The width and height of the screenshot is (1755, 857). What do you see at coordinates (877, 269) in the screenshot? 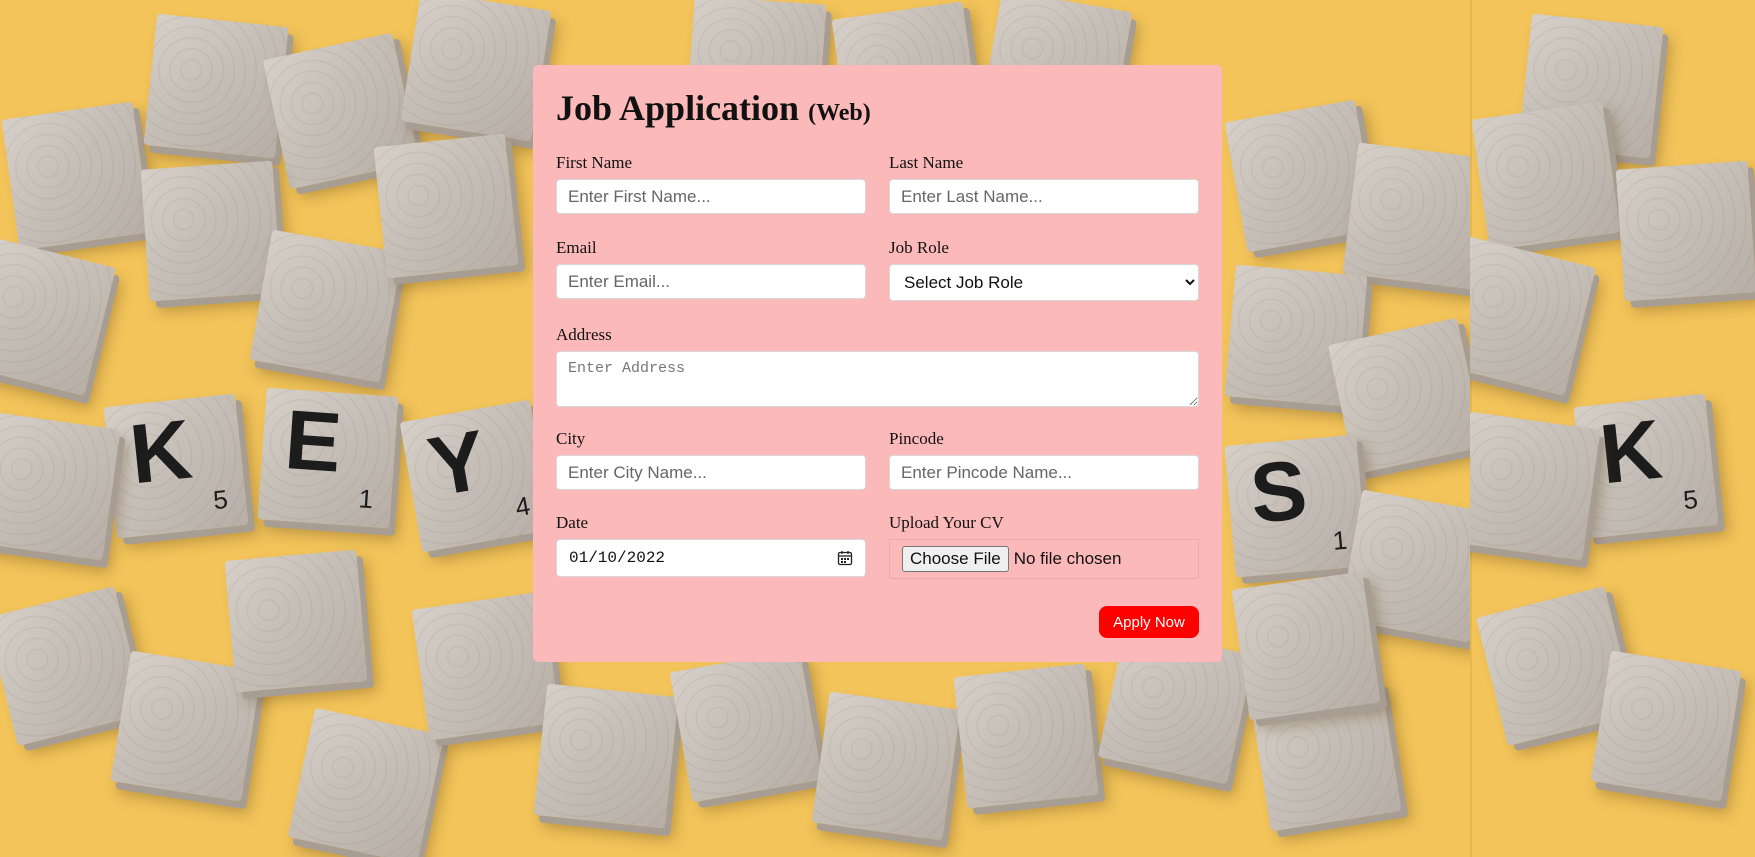
I see `email-role-row: Email Job Role Select Job Role` at bounding box center [877, 269].